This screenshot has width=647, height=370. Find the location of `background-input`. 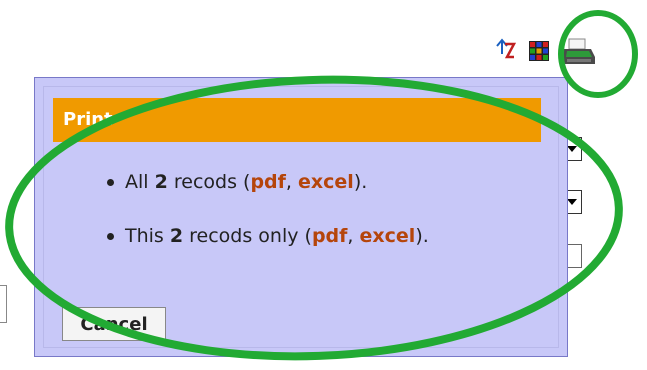

background-input is located at coordinates (3, 304).